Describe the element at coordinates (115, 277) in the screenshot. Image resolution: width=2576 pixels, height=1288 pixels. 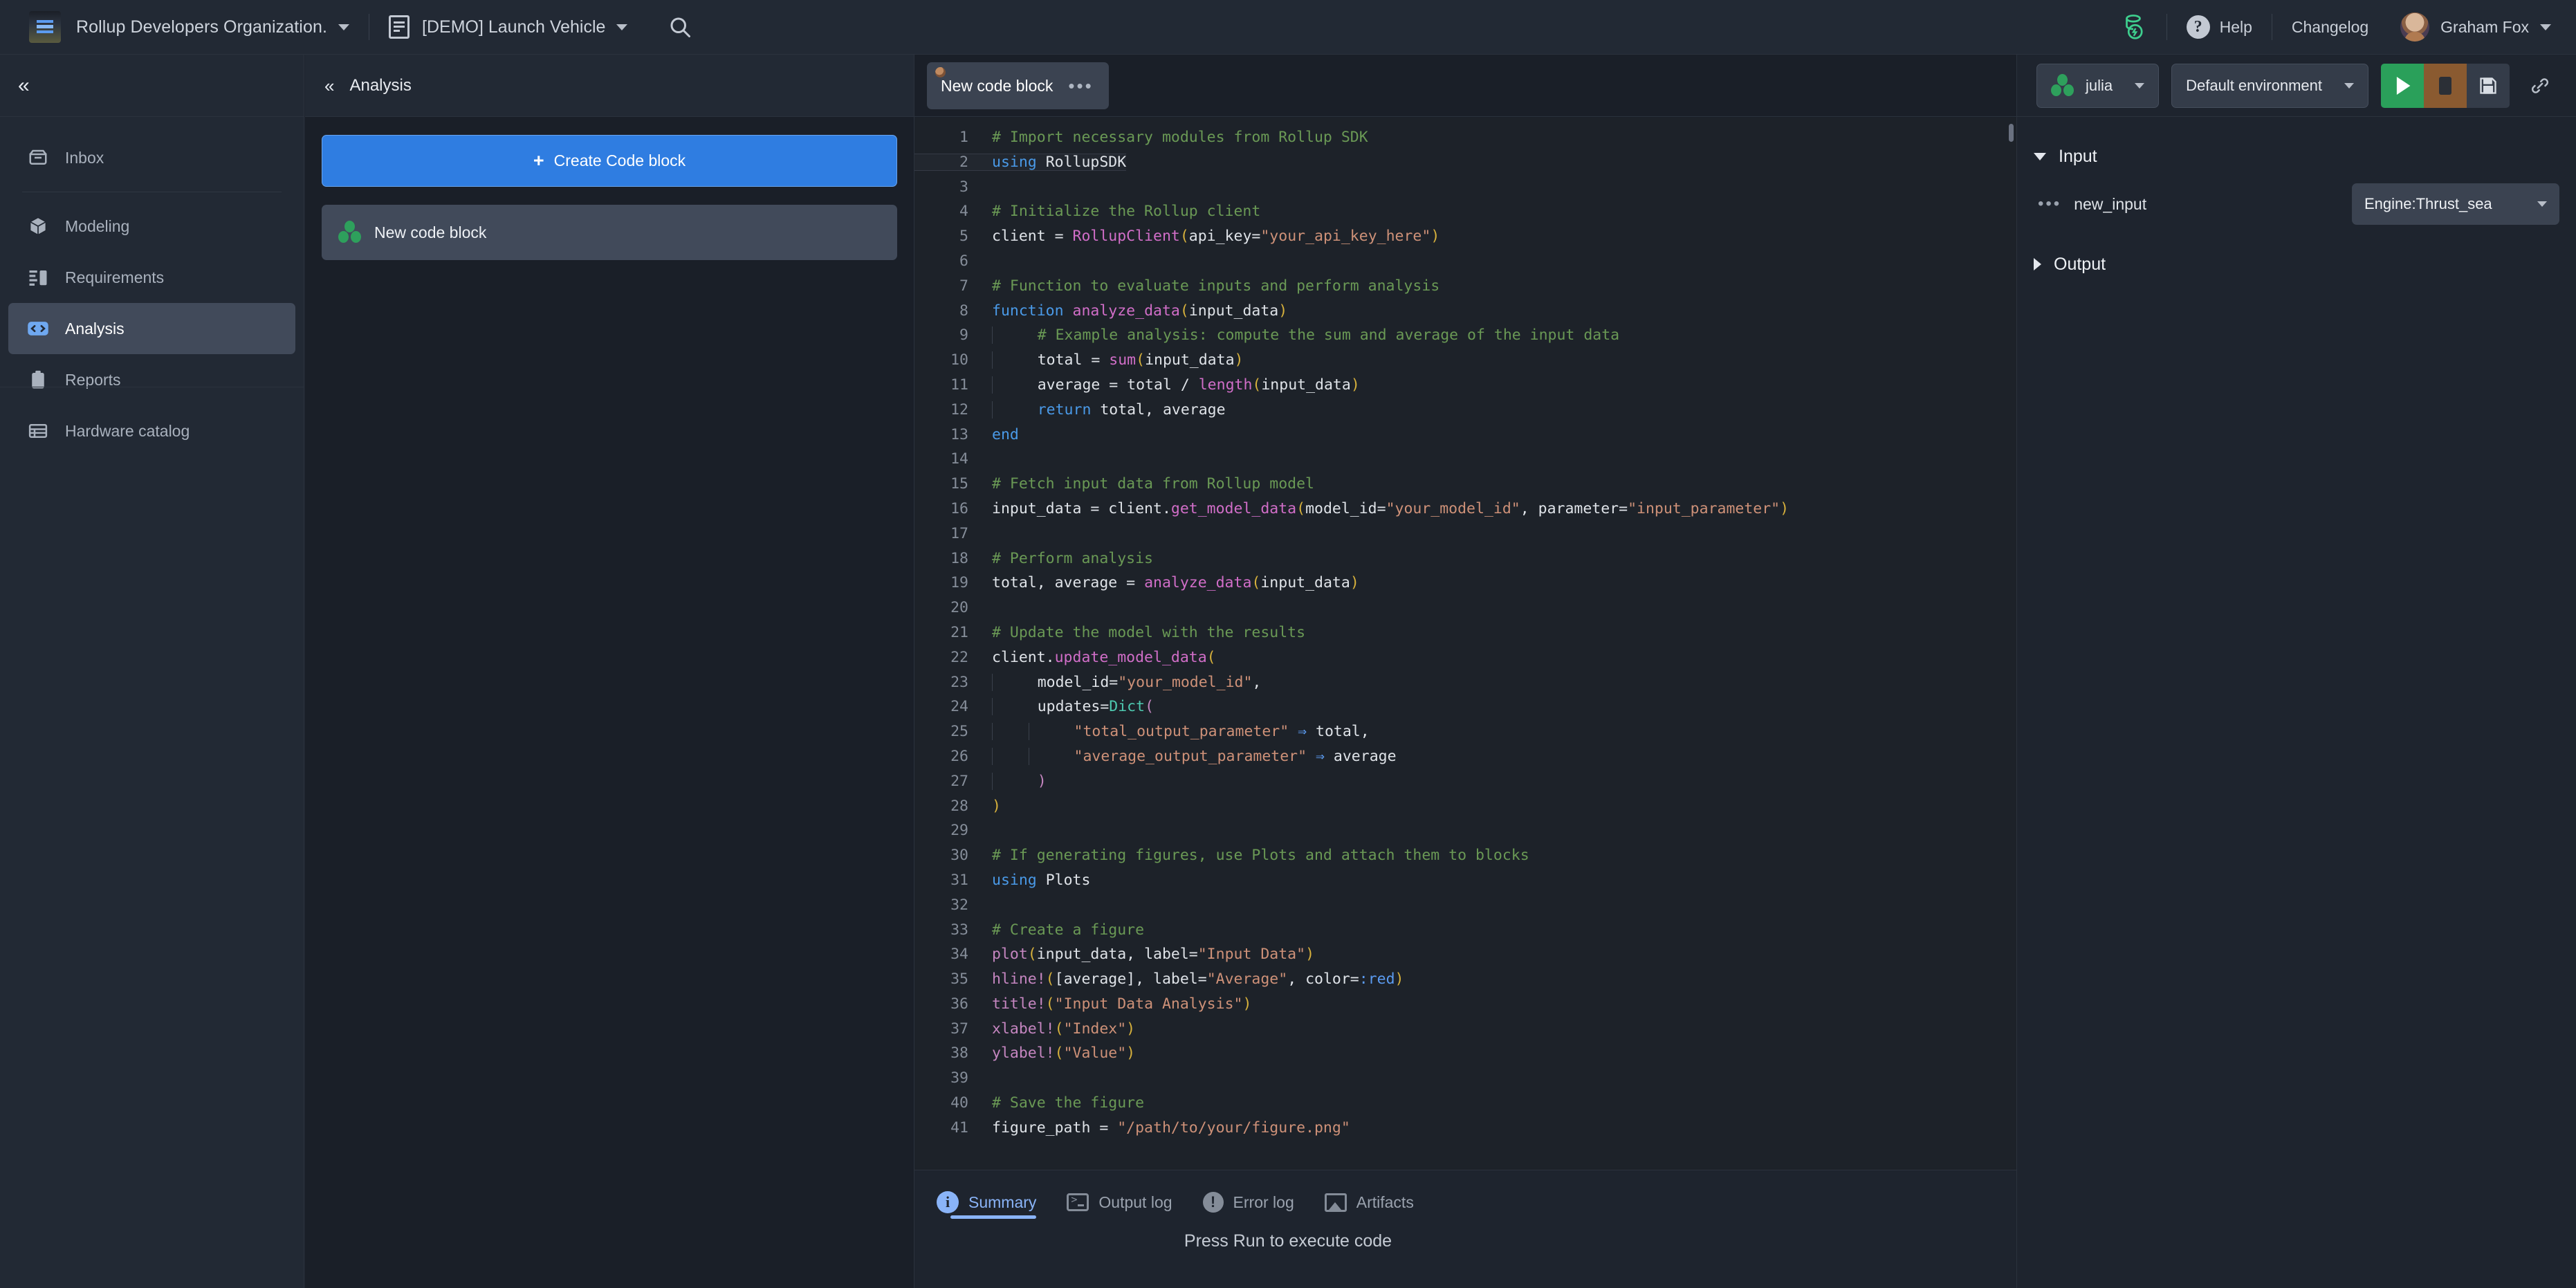
I see `sidebar-item-label: Requirements` at that location.